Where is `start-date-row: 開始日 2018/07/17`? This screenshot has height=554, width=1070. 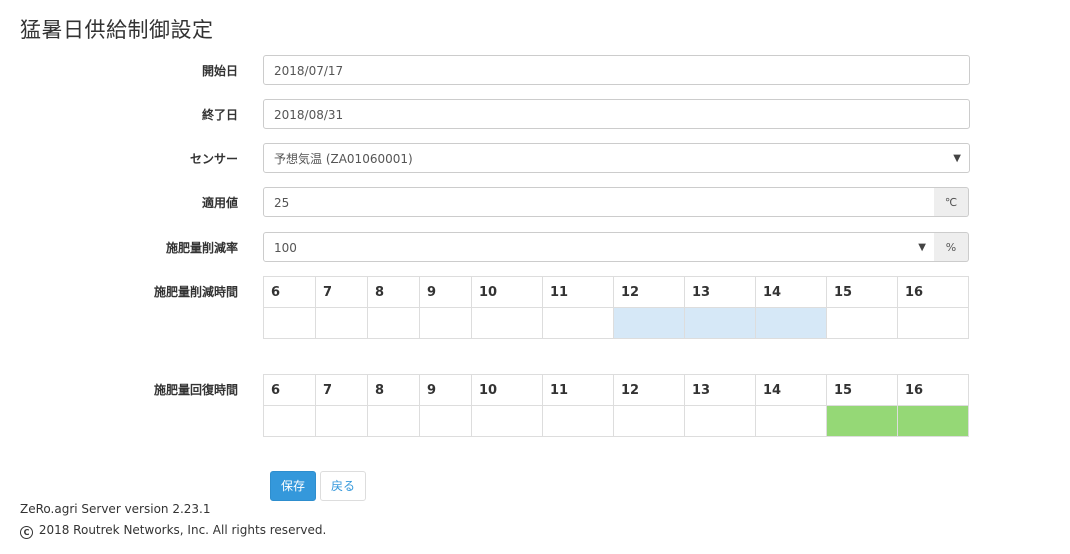
start-date-row: 開始日 2018/07/17 is located at coordinates (535, 71).